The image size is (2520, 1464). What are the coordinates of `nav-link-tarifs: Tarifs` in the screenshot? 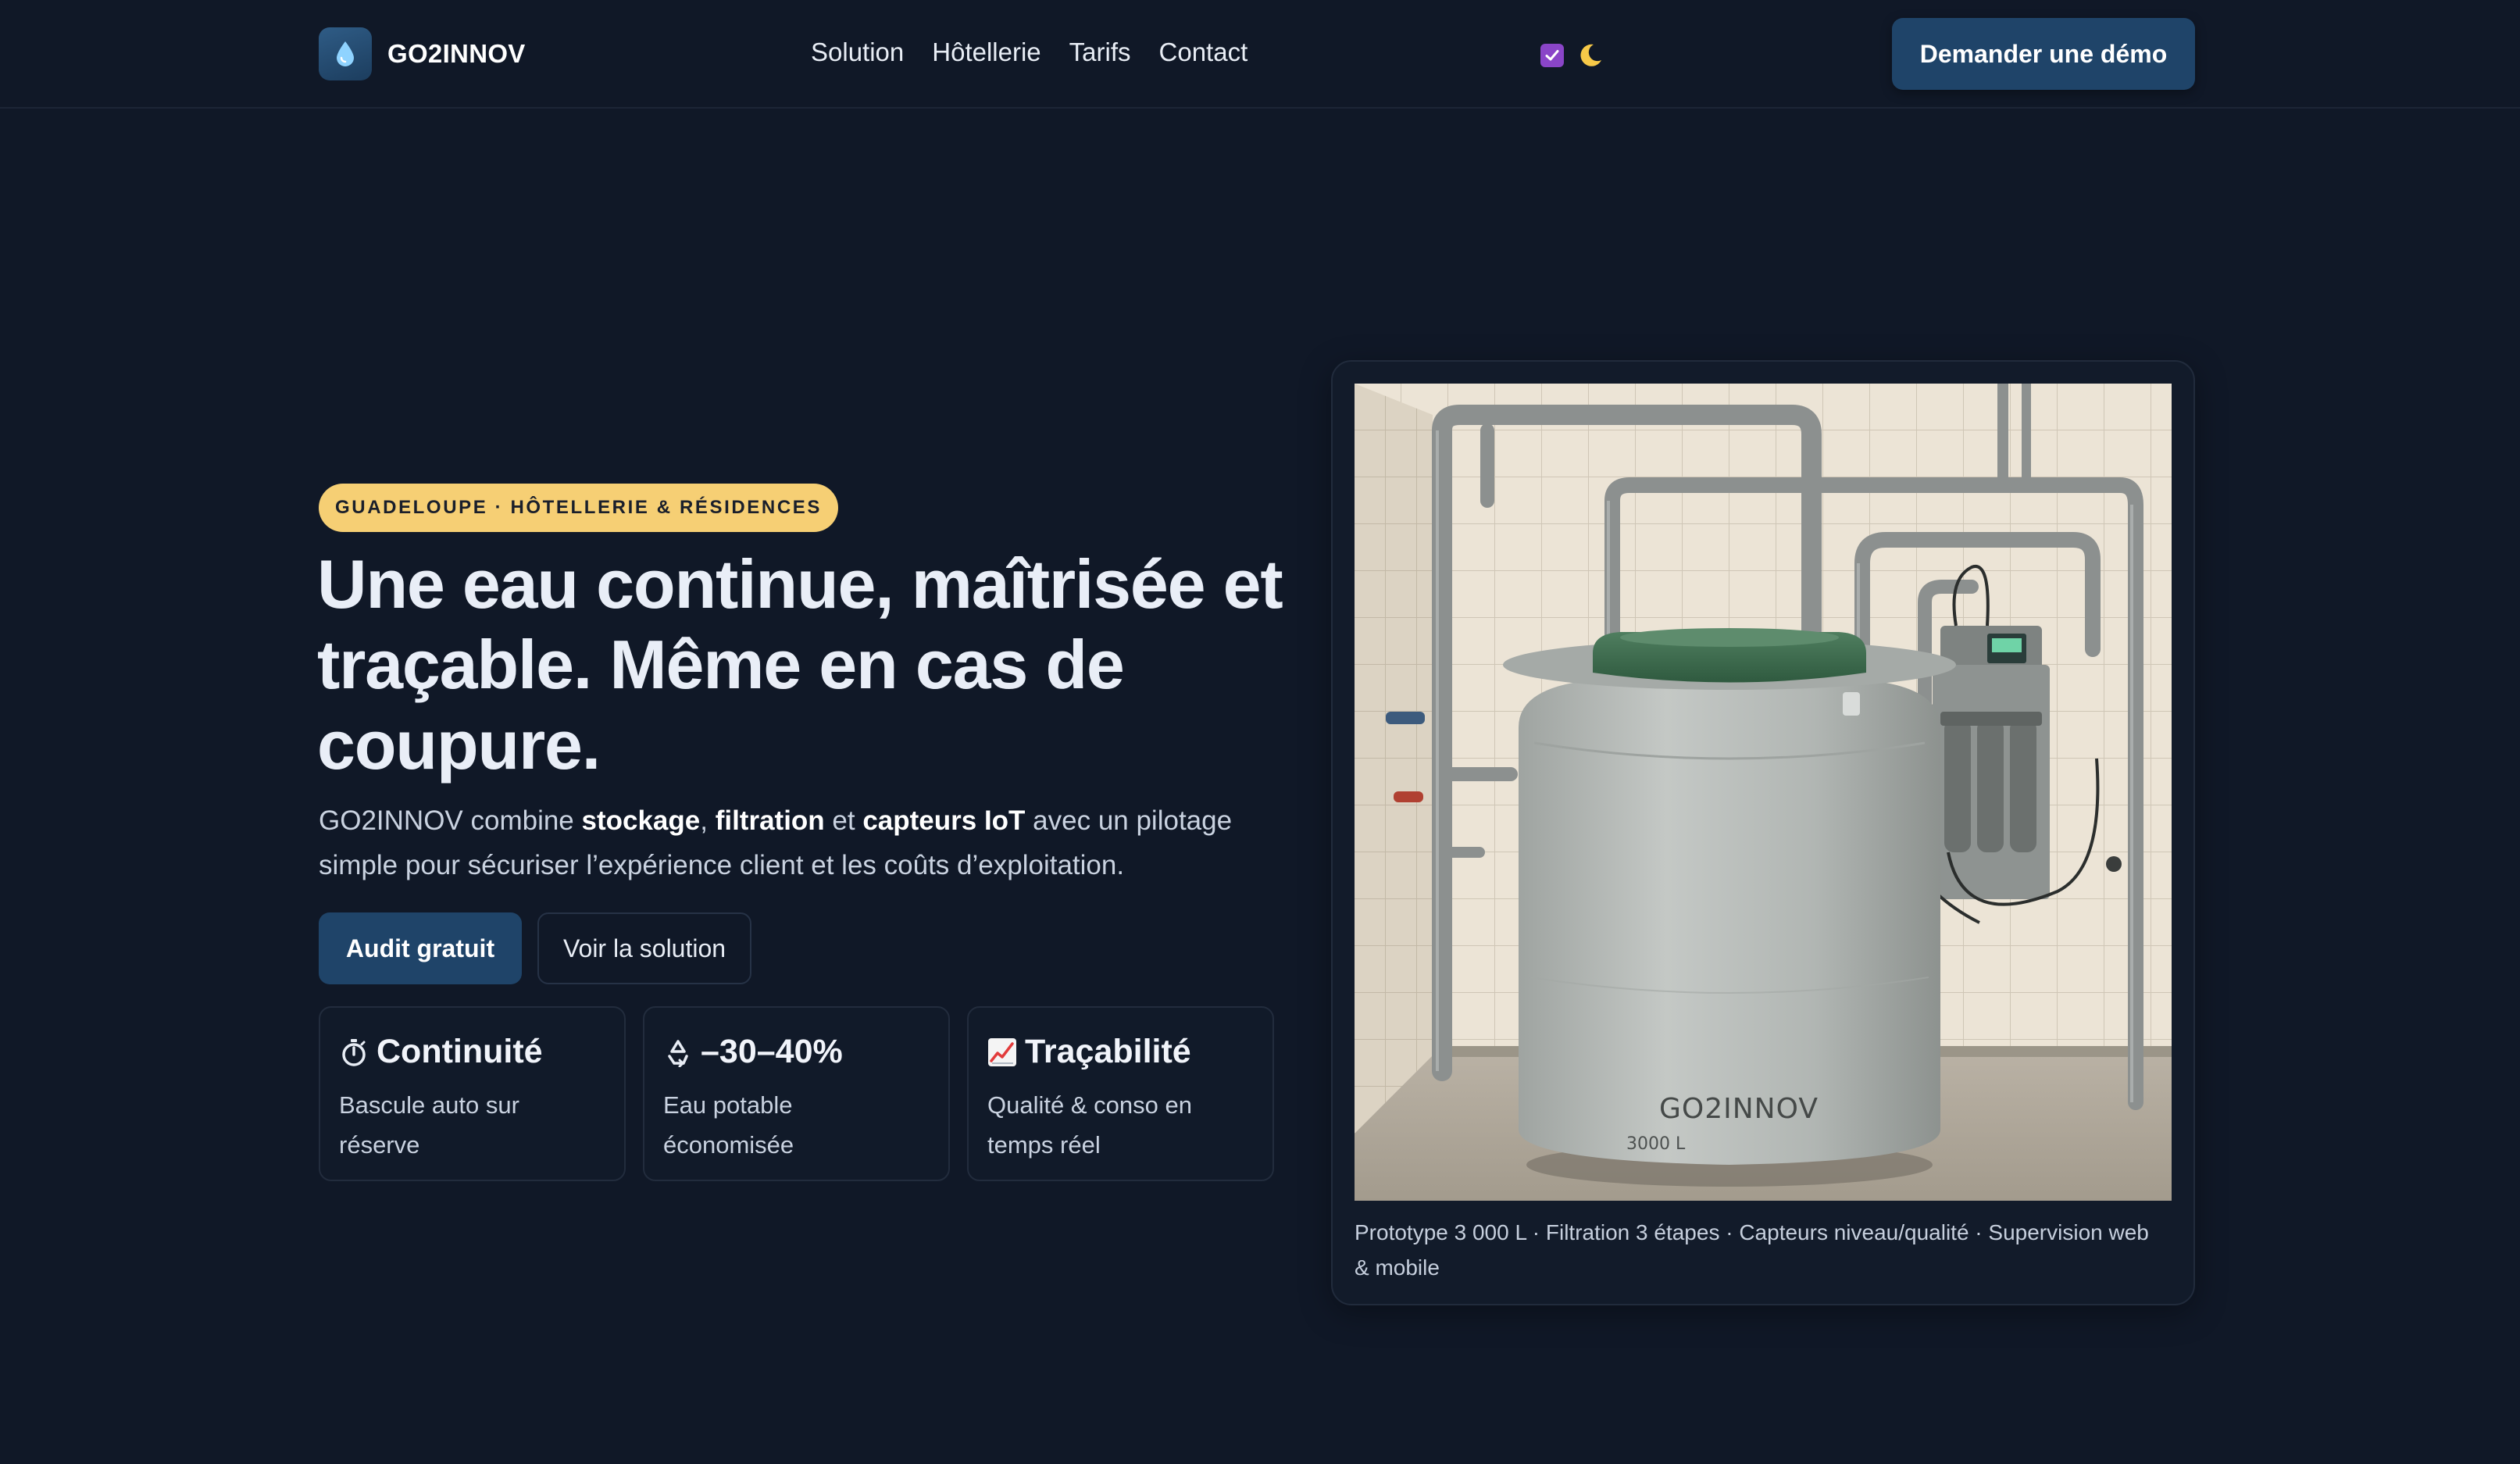 It's located at (1100, 52).